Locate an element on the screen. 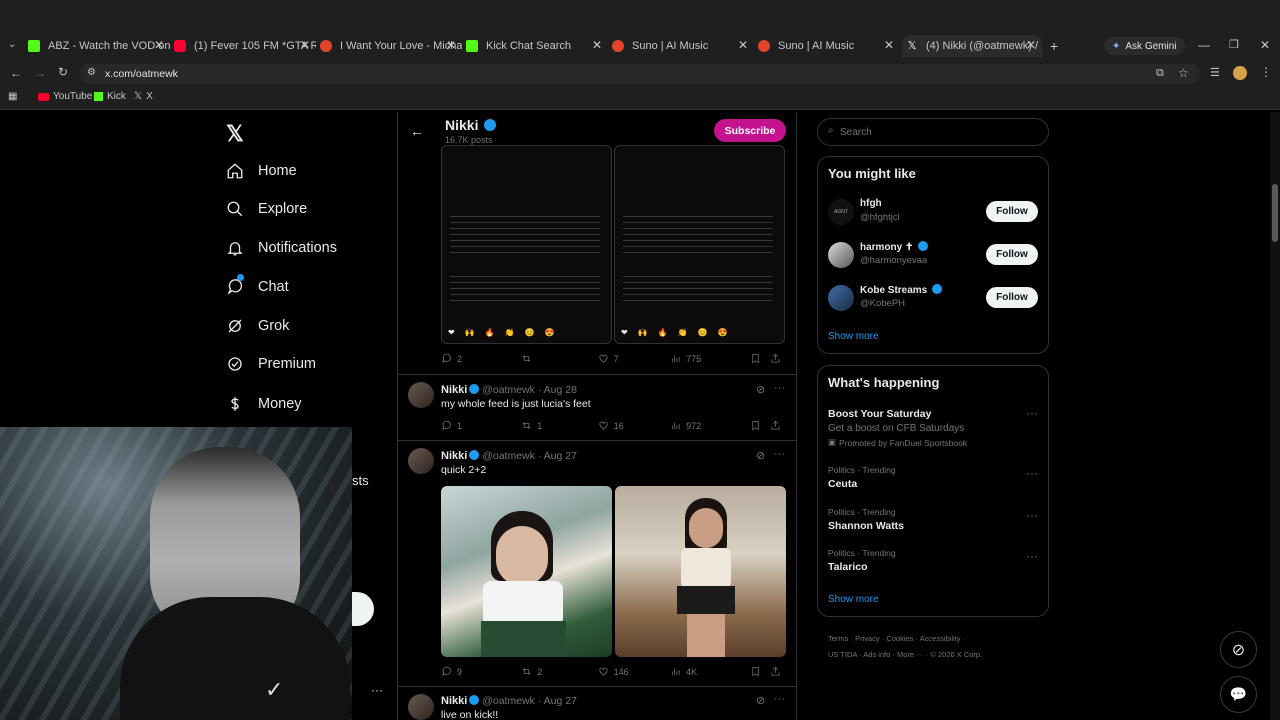 The height and width of the screenshot is (720, 1280). ask-gemini-button: ✦ Ask Gemini is located at coordinates (1144, 46).